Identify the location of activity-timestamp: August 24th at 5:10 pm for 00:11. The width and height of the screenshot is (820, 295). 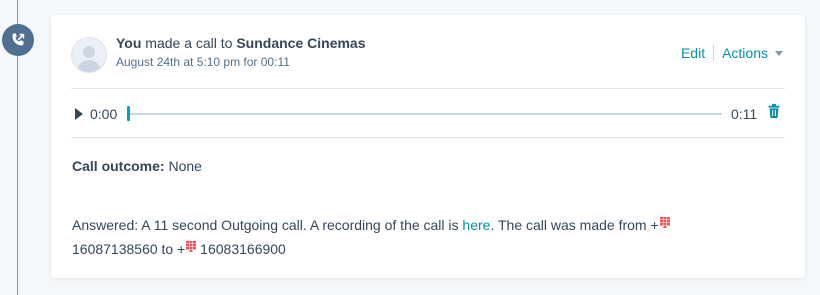
(203, 62).